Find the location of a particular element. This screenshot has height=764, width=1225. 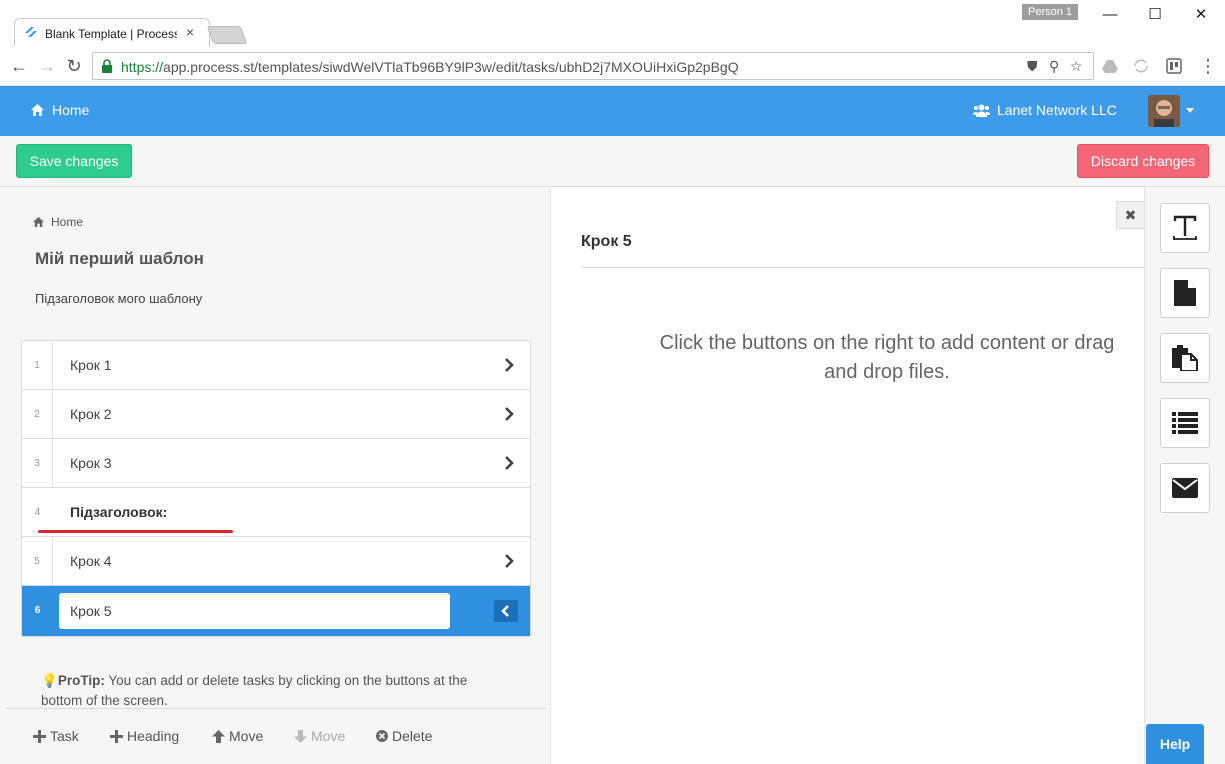

task-title: Крок 5 is located at coordinates (606, 241).